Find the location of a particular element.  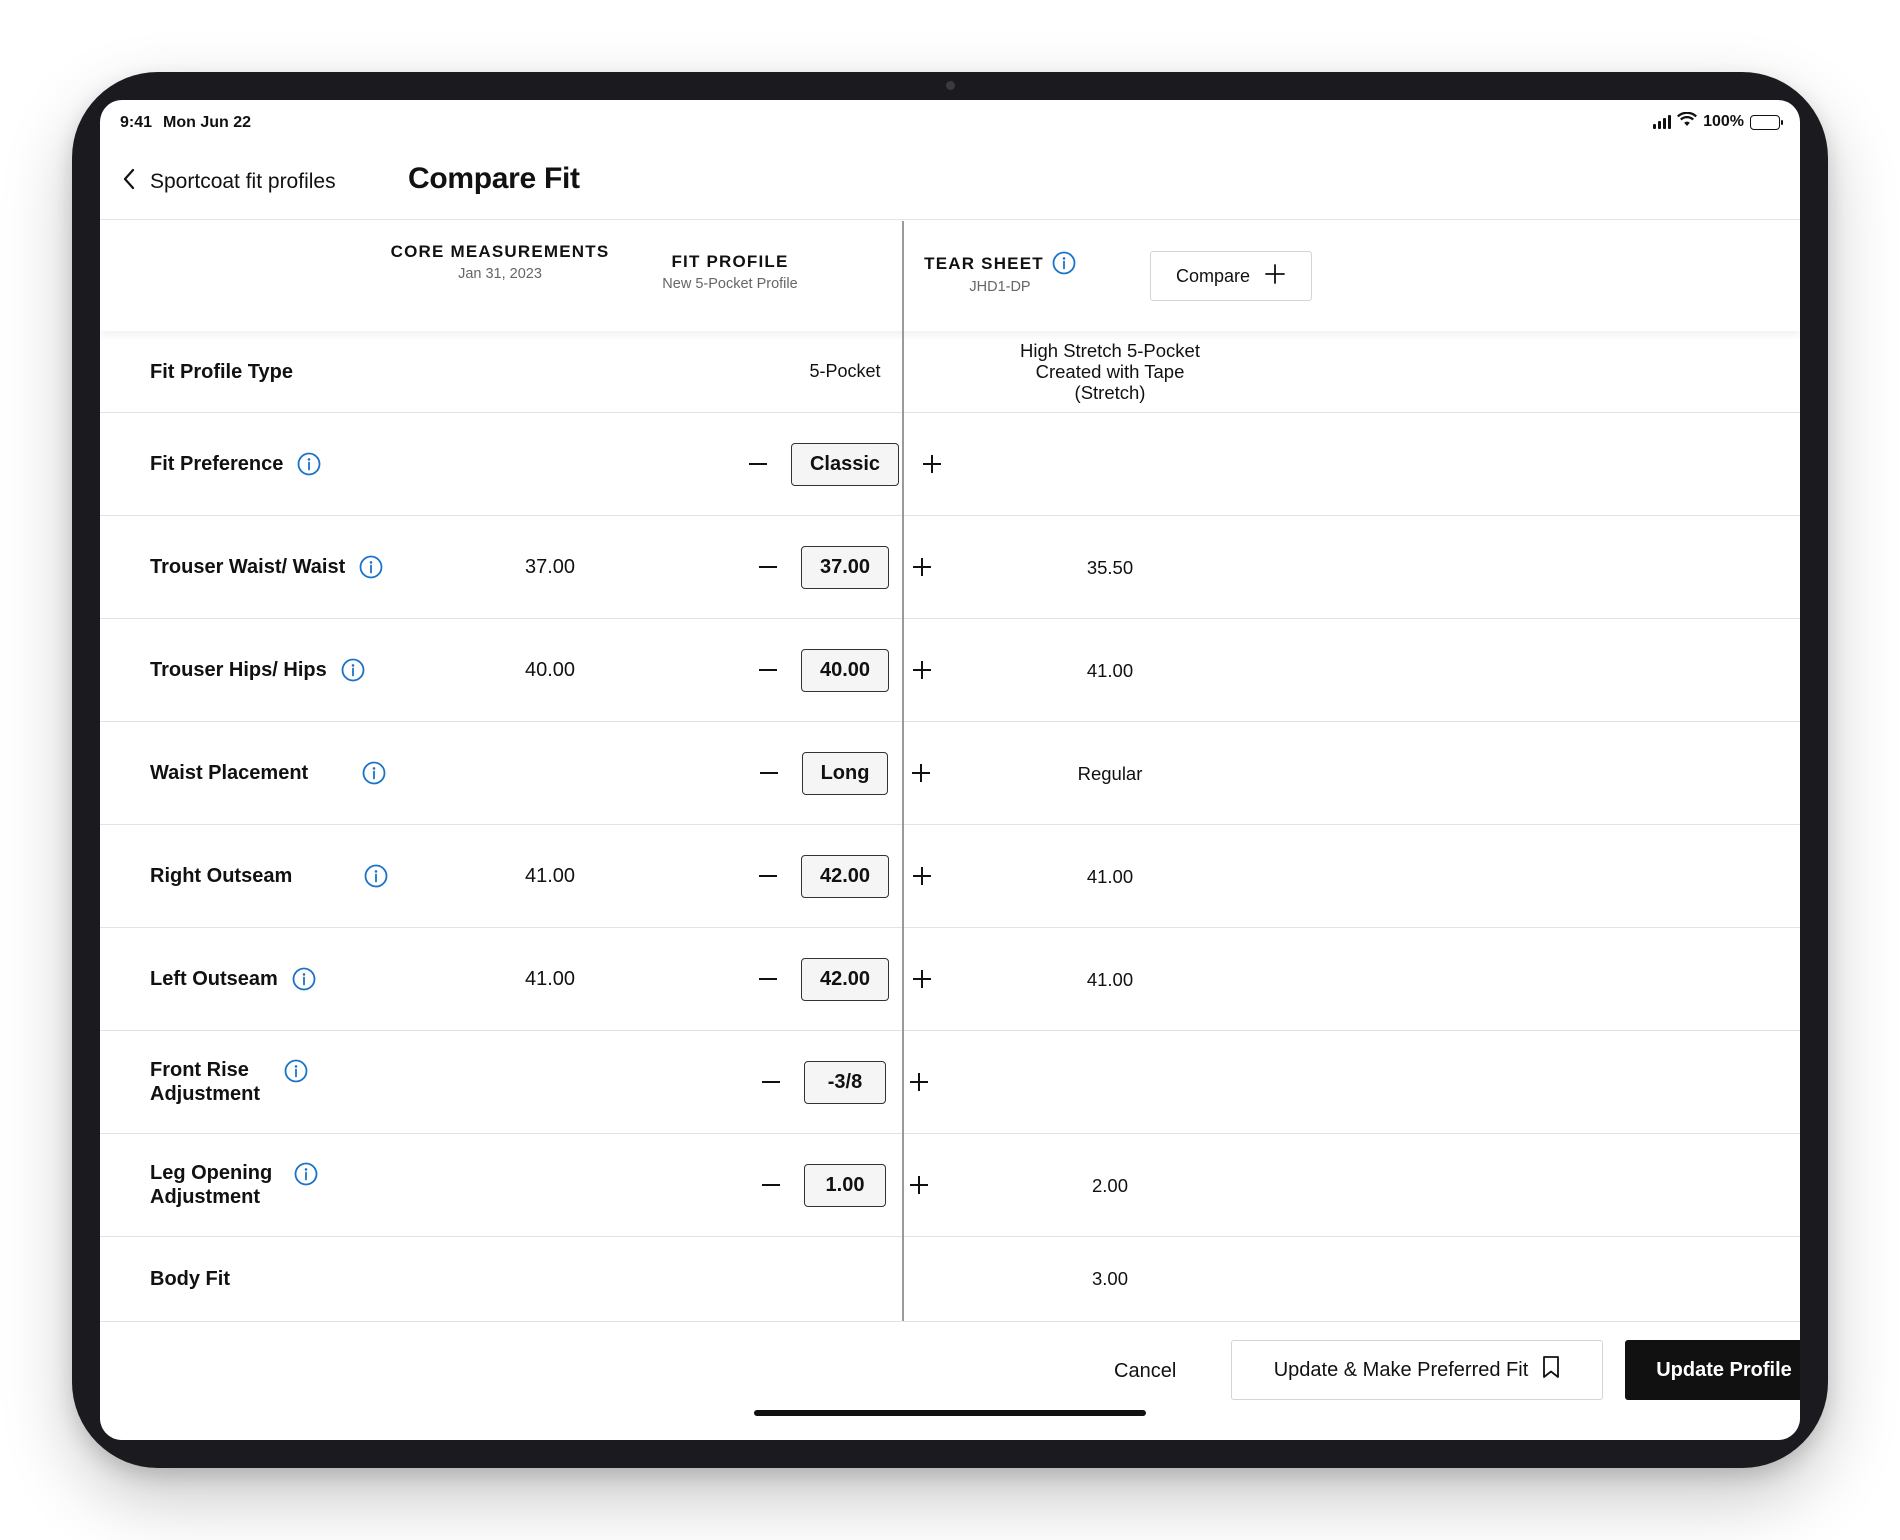

table-row: Trouser Waist/ Waist 37.00 37.00 35.50 is located at coordinates (950, 567).